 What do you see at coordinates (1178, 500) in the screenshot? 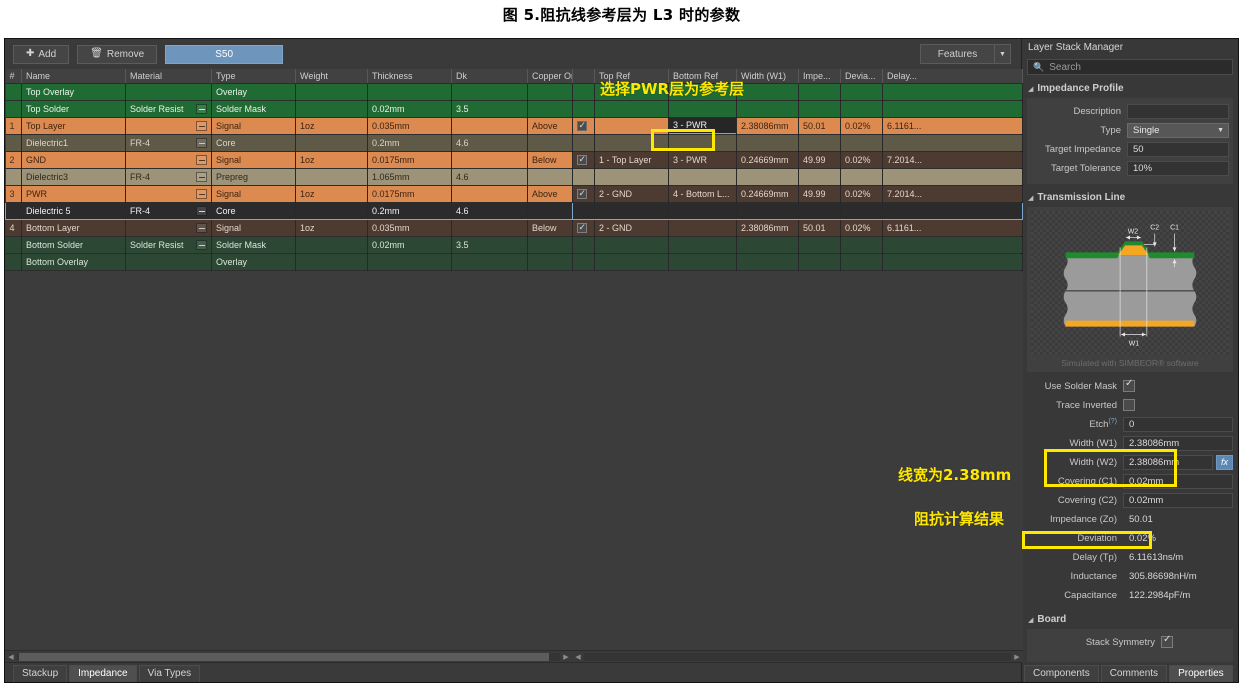
I see `covering-c2-value: 0.02mm` at bounding box center [1178, 500].